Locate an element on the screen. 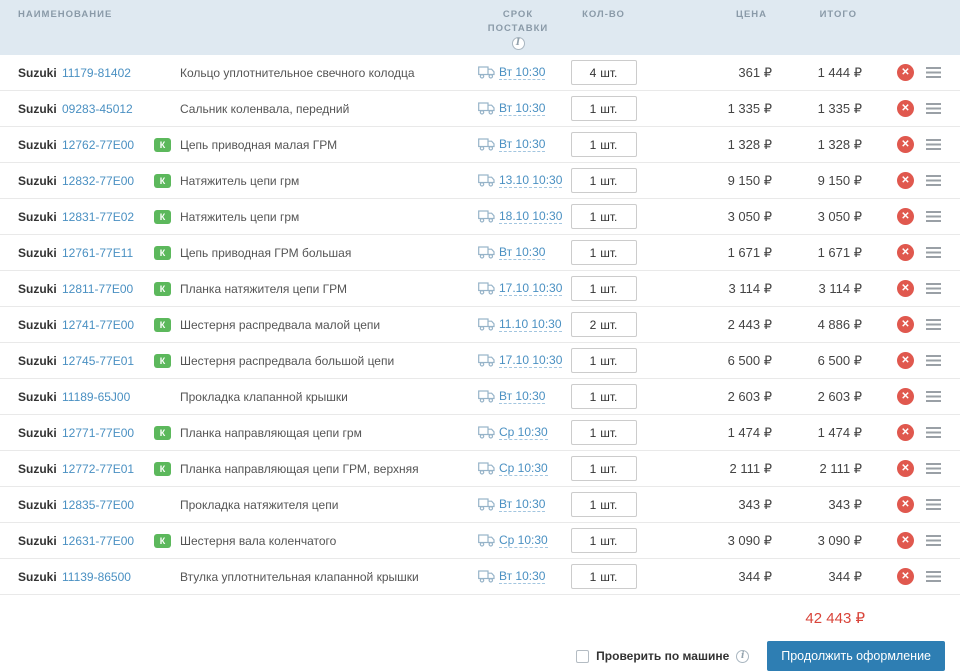 This screenshot has width=960, height=671. part-number-link: 11179-81402 is located at coordinates (108, 73).